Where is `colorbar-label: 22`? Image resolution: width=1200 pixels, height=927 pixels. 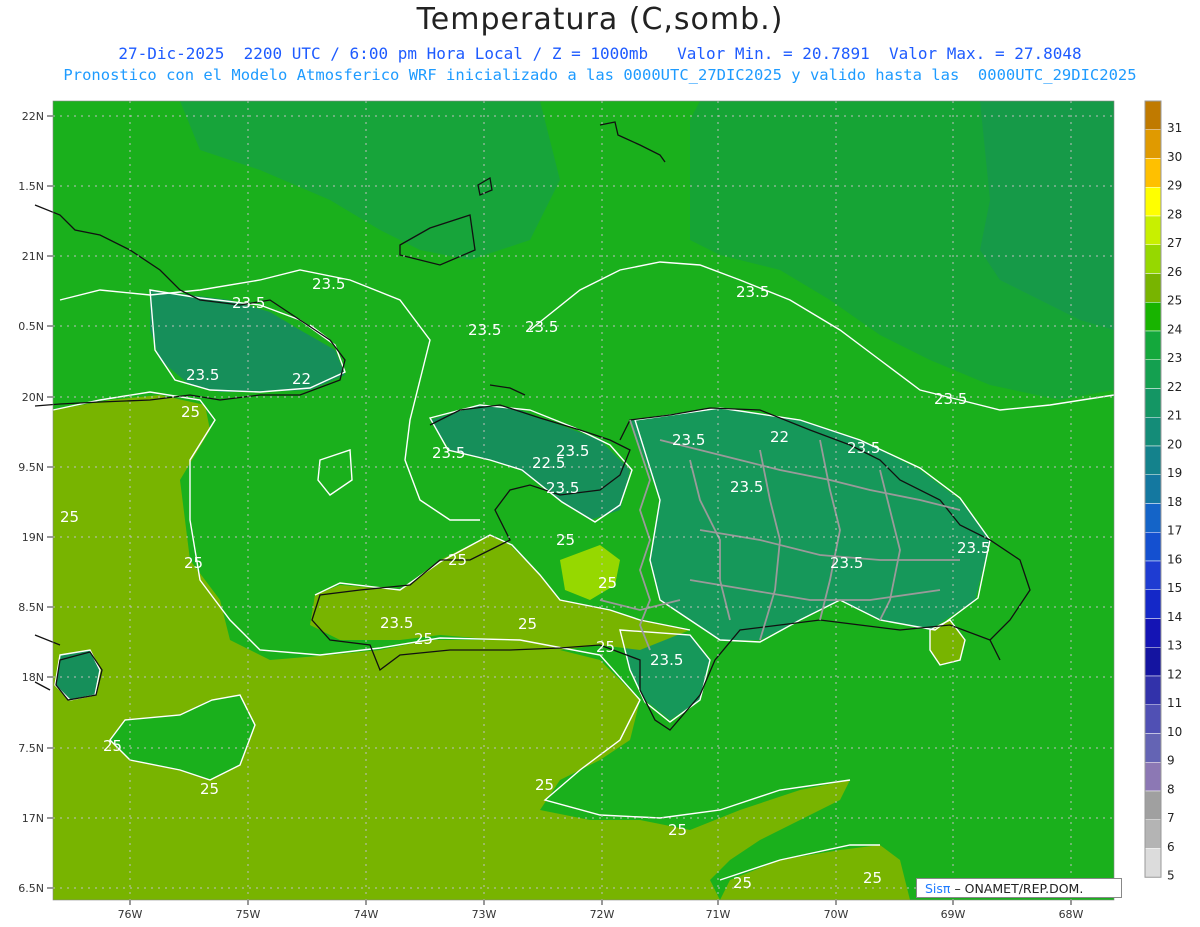 colorbar-label: 22 is located at coordinates (1174, 387).